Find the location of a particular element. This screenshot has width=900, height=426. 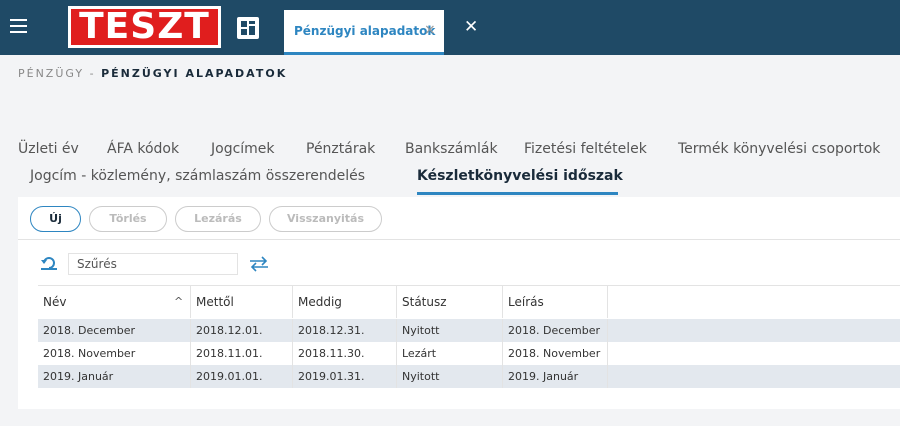

cell-nev: 2018. November is located at coordinates (114, 353).